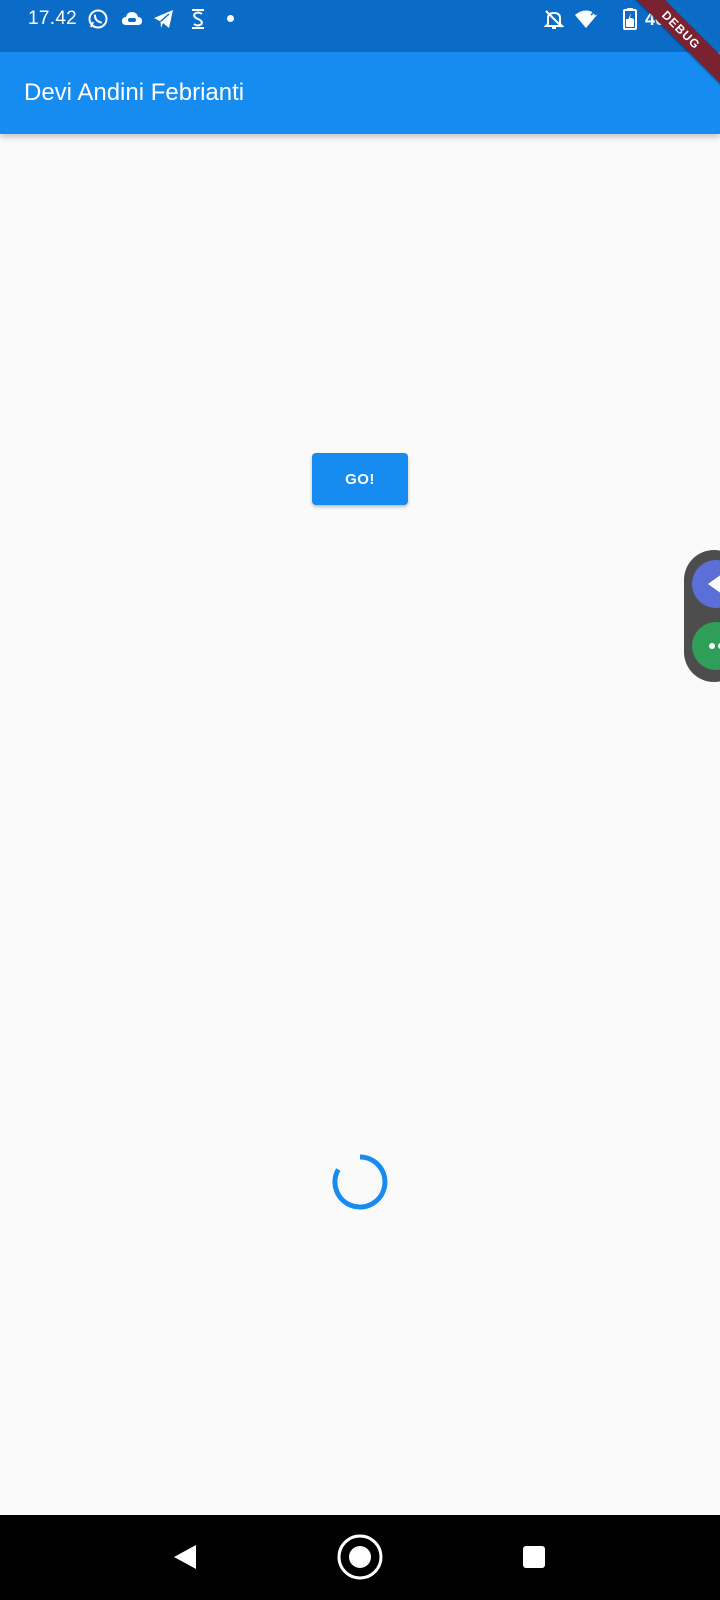  I want to click on navigation-bar, so click(360, 1557).